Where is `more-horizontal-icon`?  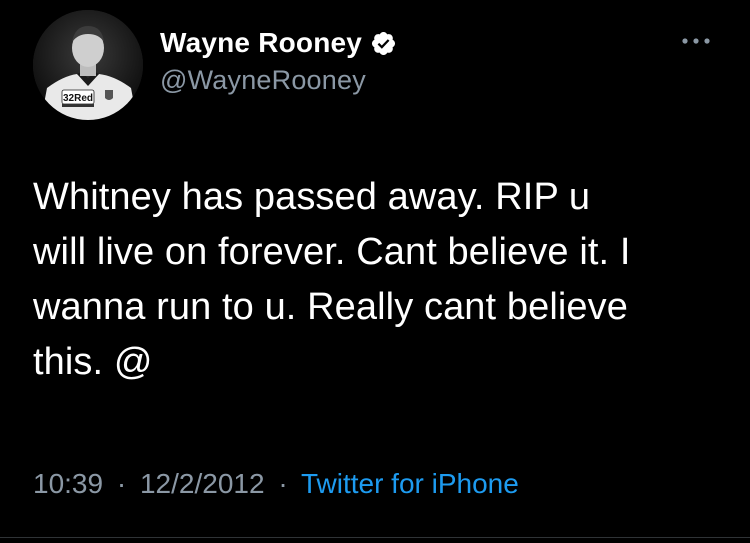 more-horizontal-icon is located at coordinates (696, 41).